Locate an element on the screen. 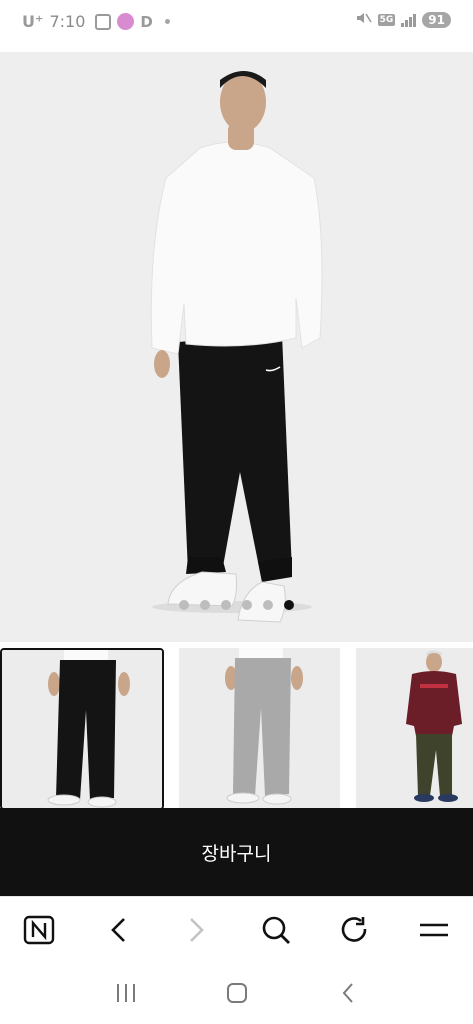  system-navigation-bar is located at coordinates (236, 993).